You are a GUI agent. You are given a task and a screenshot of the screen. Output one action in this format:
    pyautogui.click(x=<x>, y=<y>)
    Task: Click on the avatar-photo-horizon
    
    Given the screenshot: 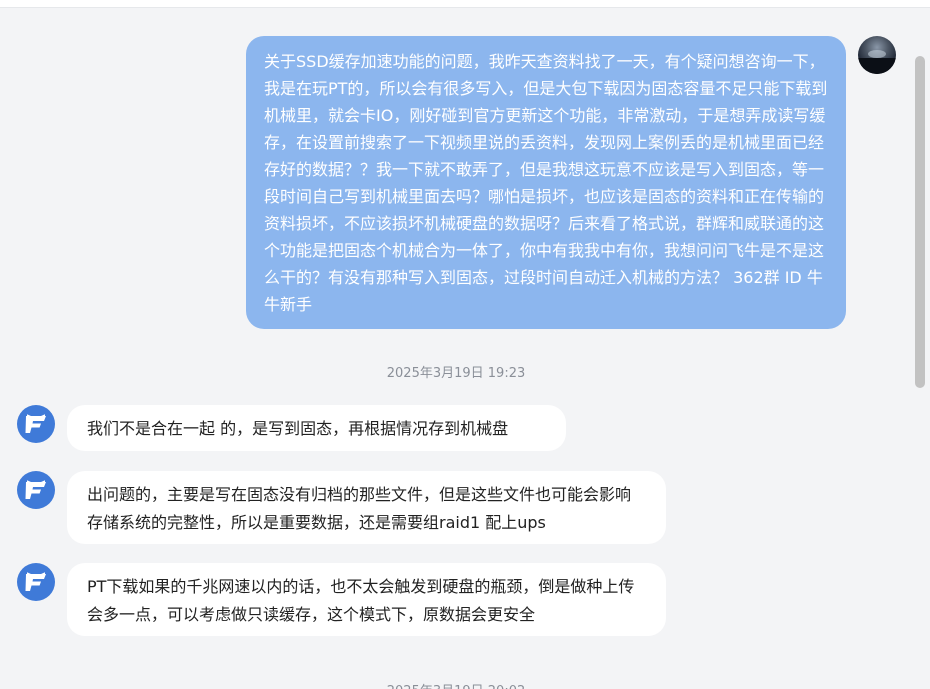 What is the action you would take?
    pyautogui.click(x=877, y=66)
    